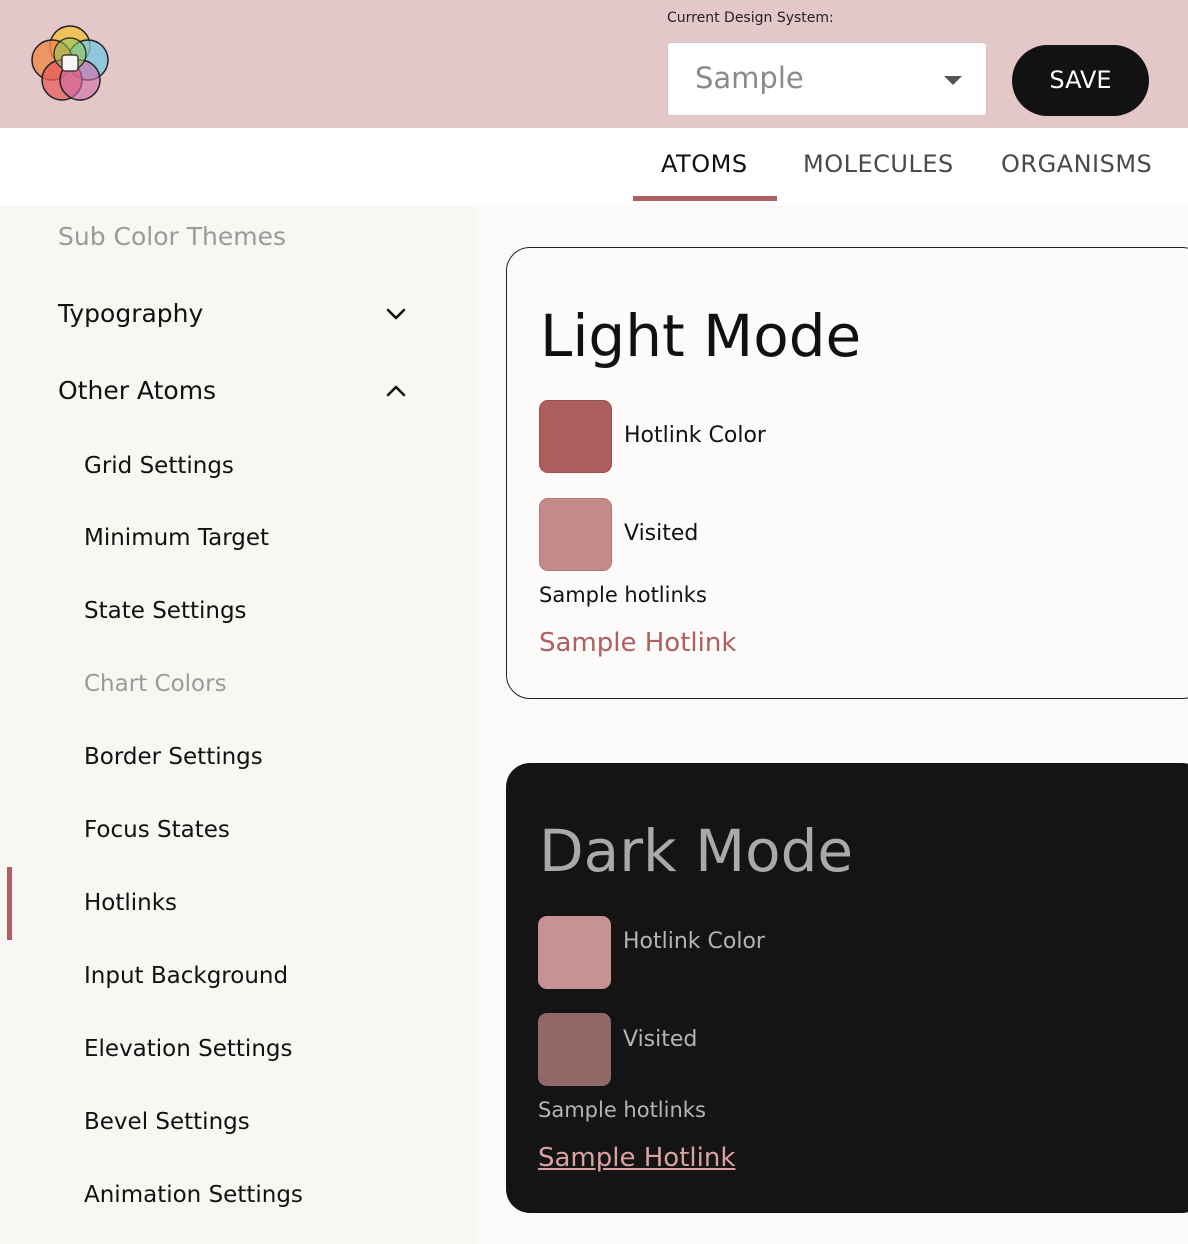 The image size is (1188, 1244). Describe the element at coordinates (137, 390) in the screenshot. I see `sidebar-section-other-atoms: Other Atoms` at that location.